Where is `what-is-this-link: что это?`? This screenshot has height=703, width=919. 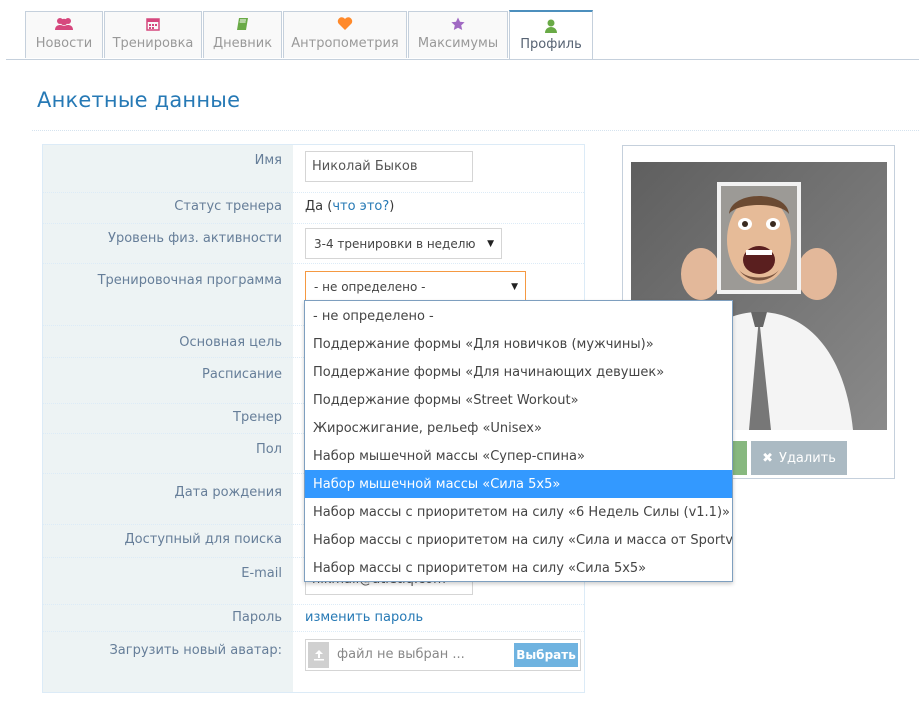 what-is-this-link: что это? is located at coordinates (360, 206).